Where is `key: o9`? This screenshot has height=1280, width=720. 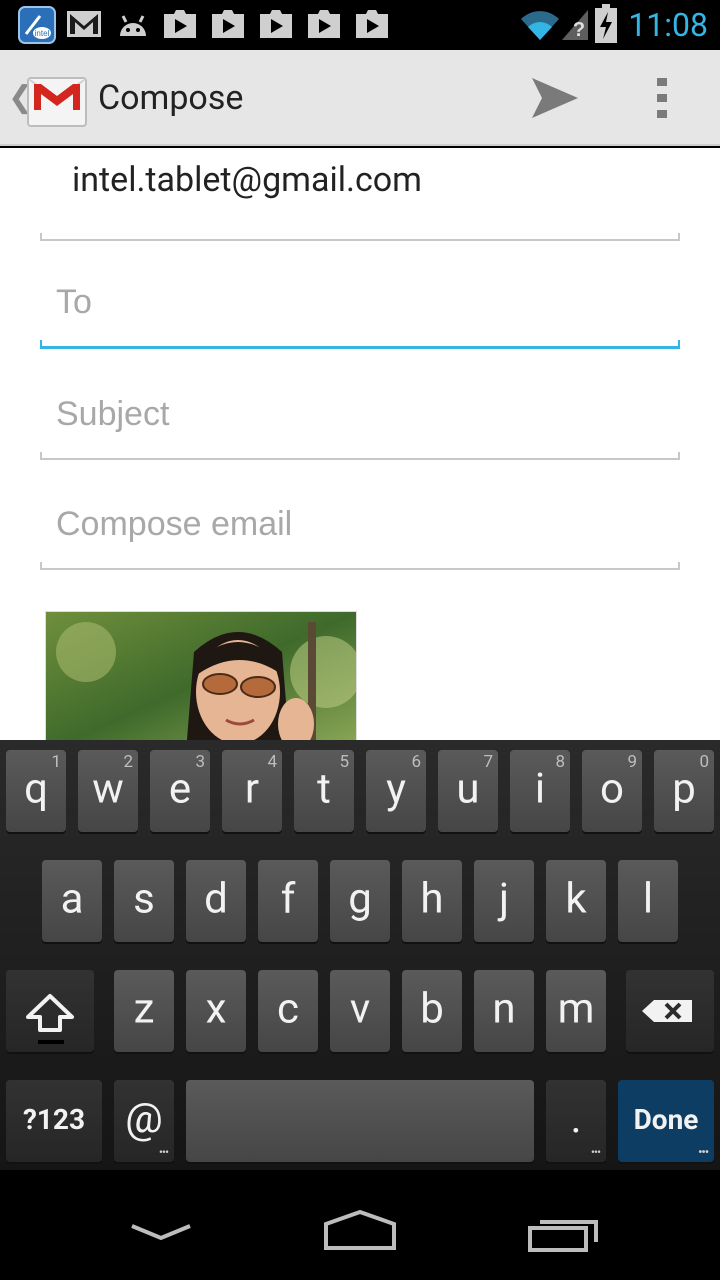
key: o9 is located at coordinates (612, 791).